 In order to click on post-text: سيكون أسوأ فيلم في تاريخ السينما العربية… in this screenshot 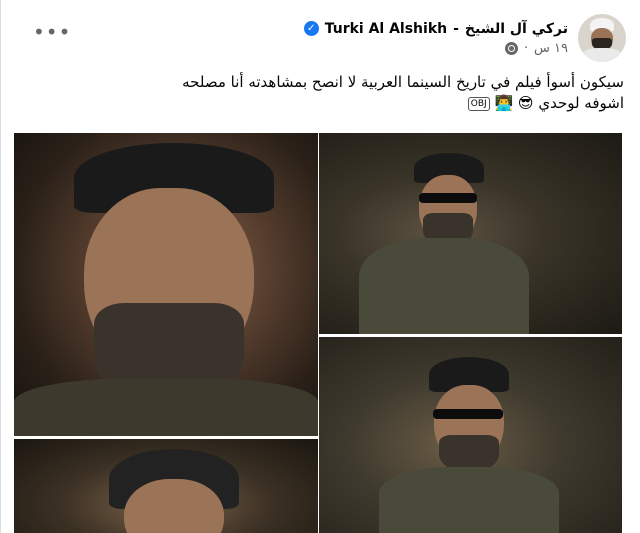, I will do `click(324, 93)`.